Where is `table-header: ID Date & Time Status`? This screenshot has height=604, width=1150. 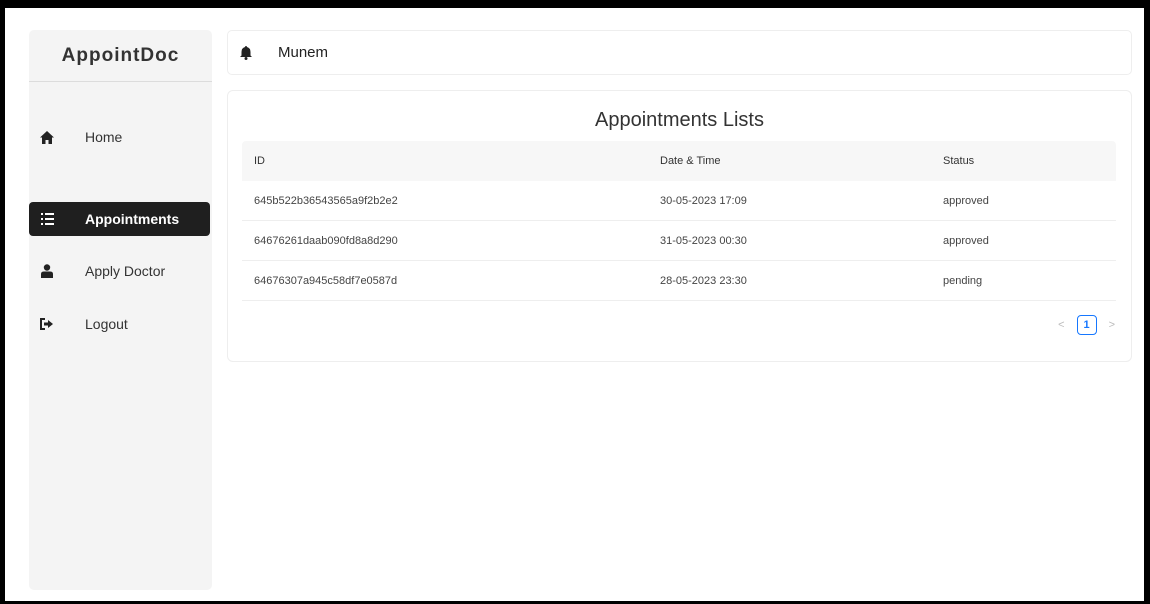
table-header: ID Date & Time Status is located at coordinates (679, 161).